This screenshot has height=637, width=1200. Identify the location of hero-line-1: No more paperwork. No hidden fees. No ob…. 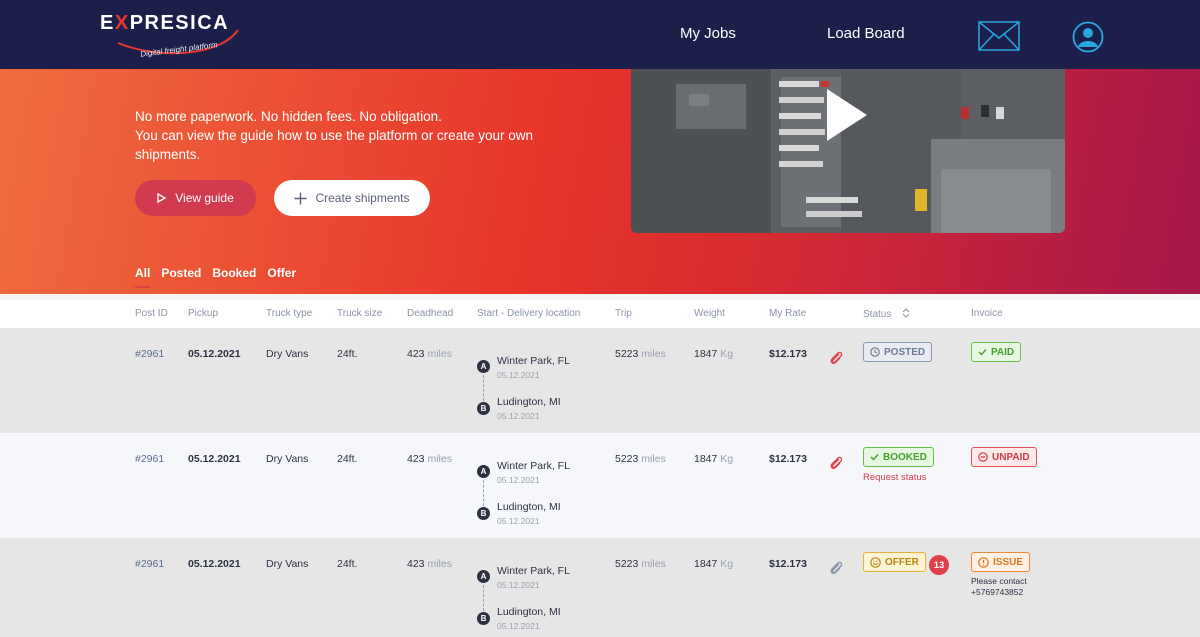
(288, 116).